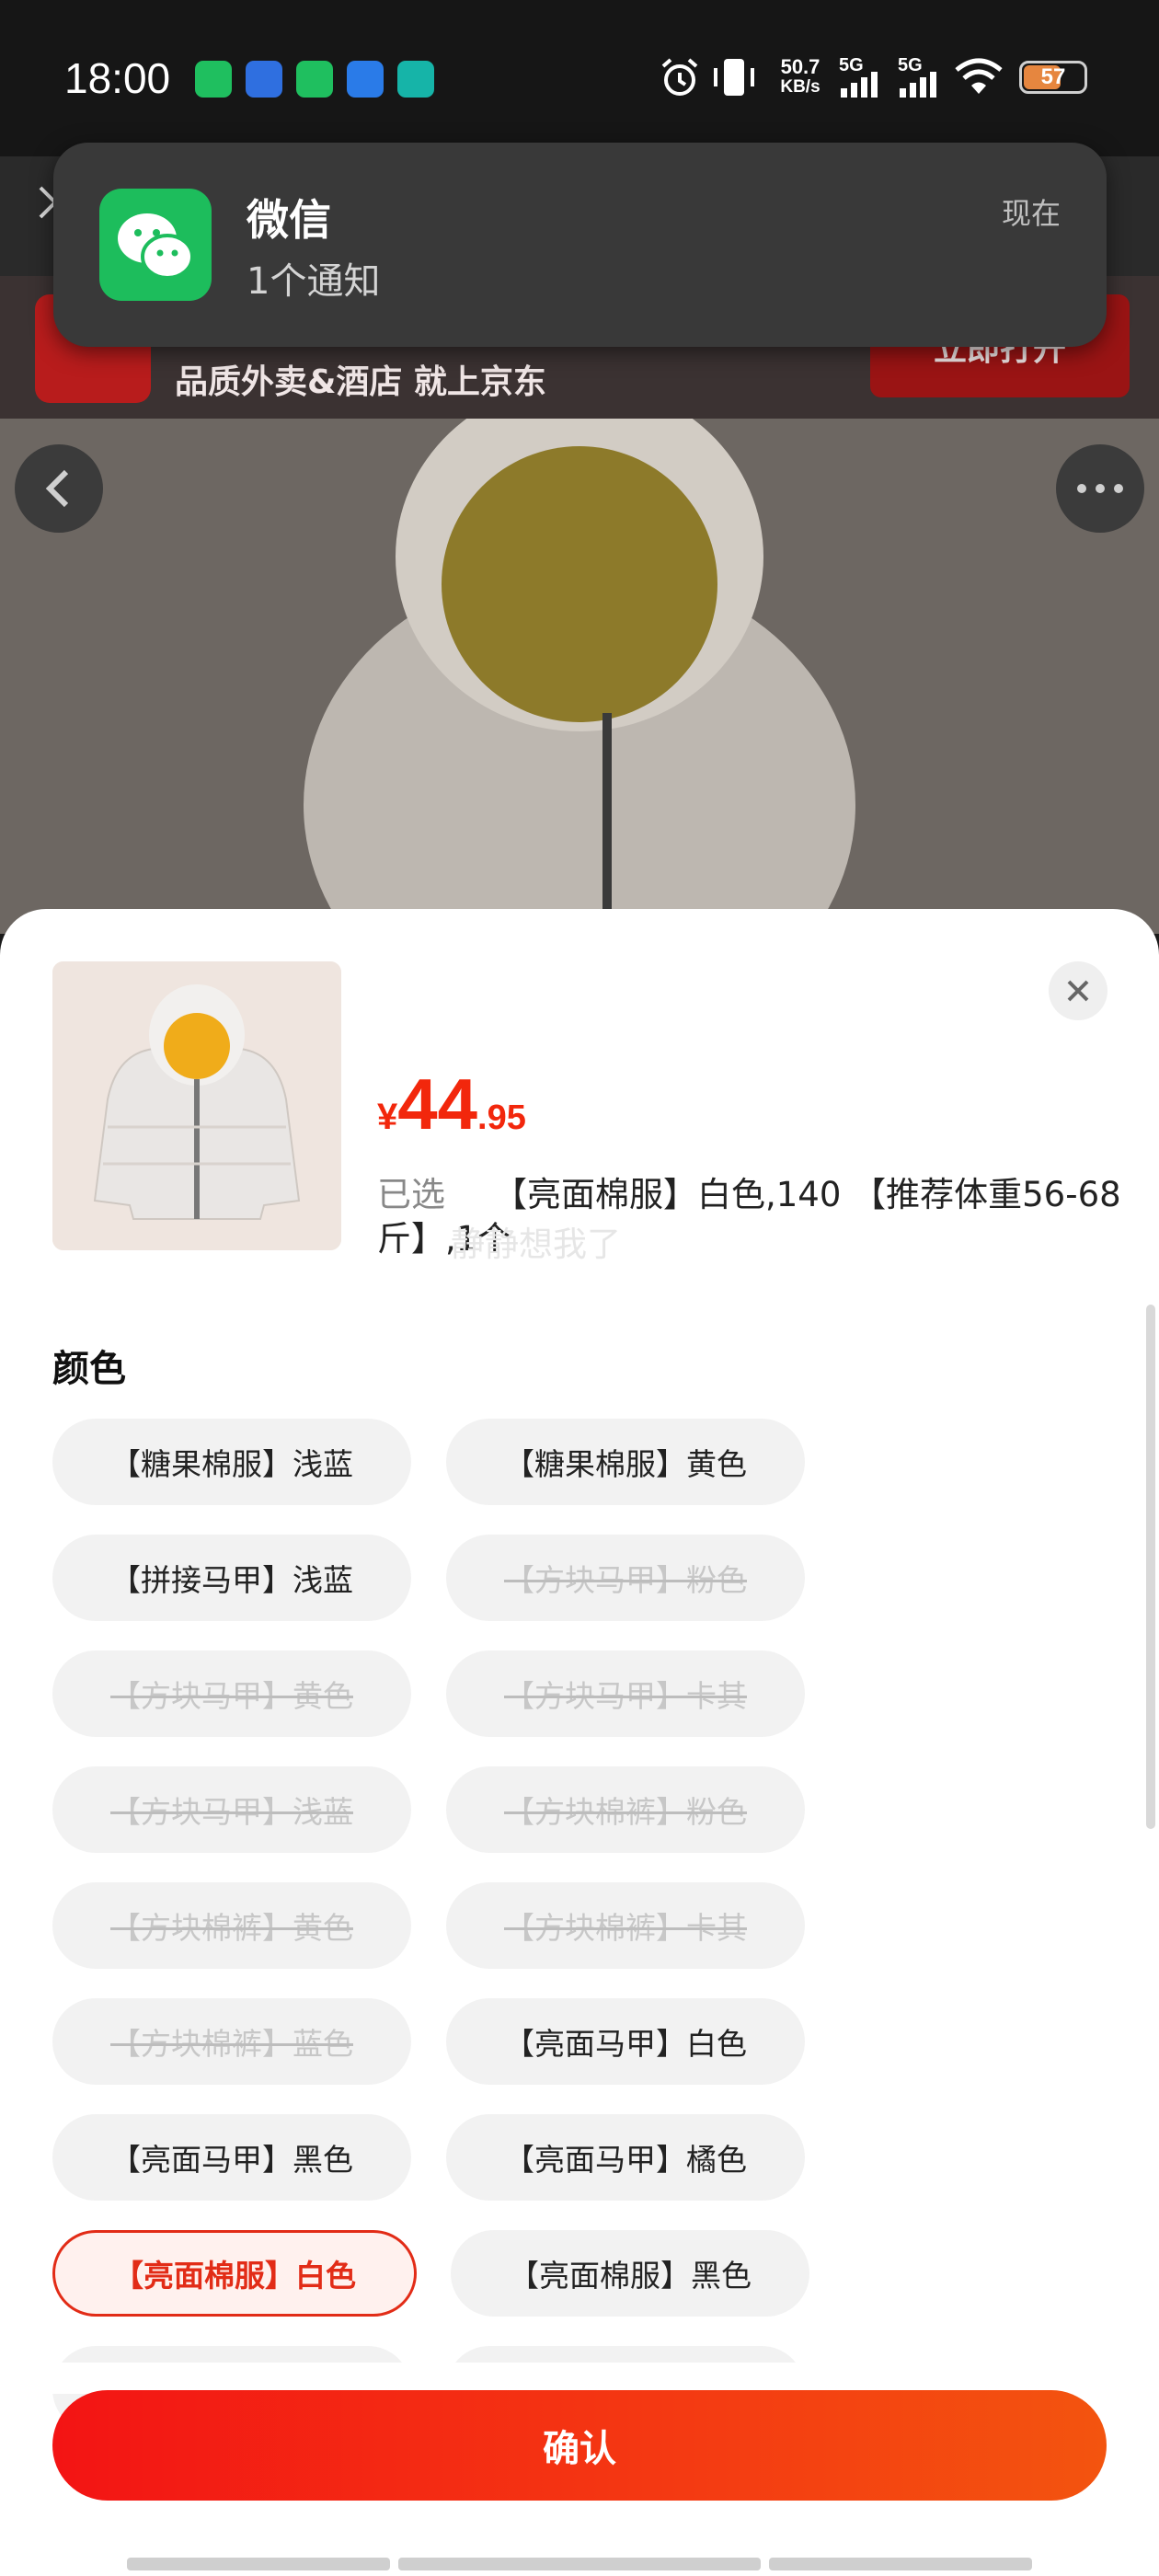 This screenshot has height=2576, width=1159. I want to click on color-option-disabled: 【方块马甲】粉色, so click(625, 1578).